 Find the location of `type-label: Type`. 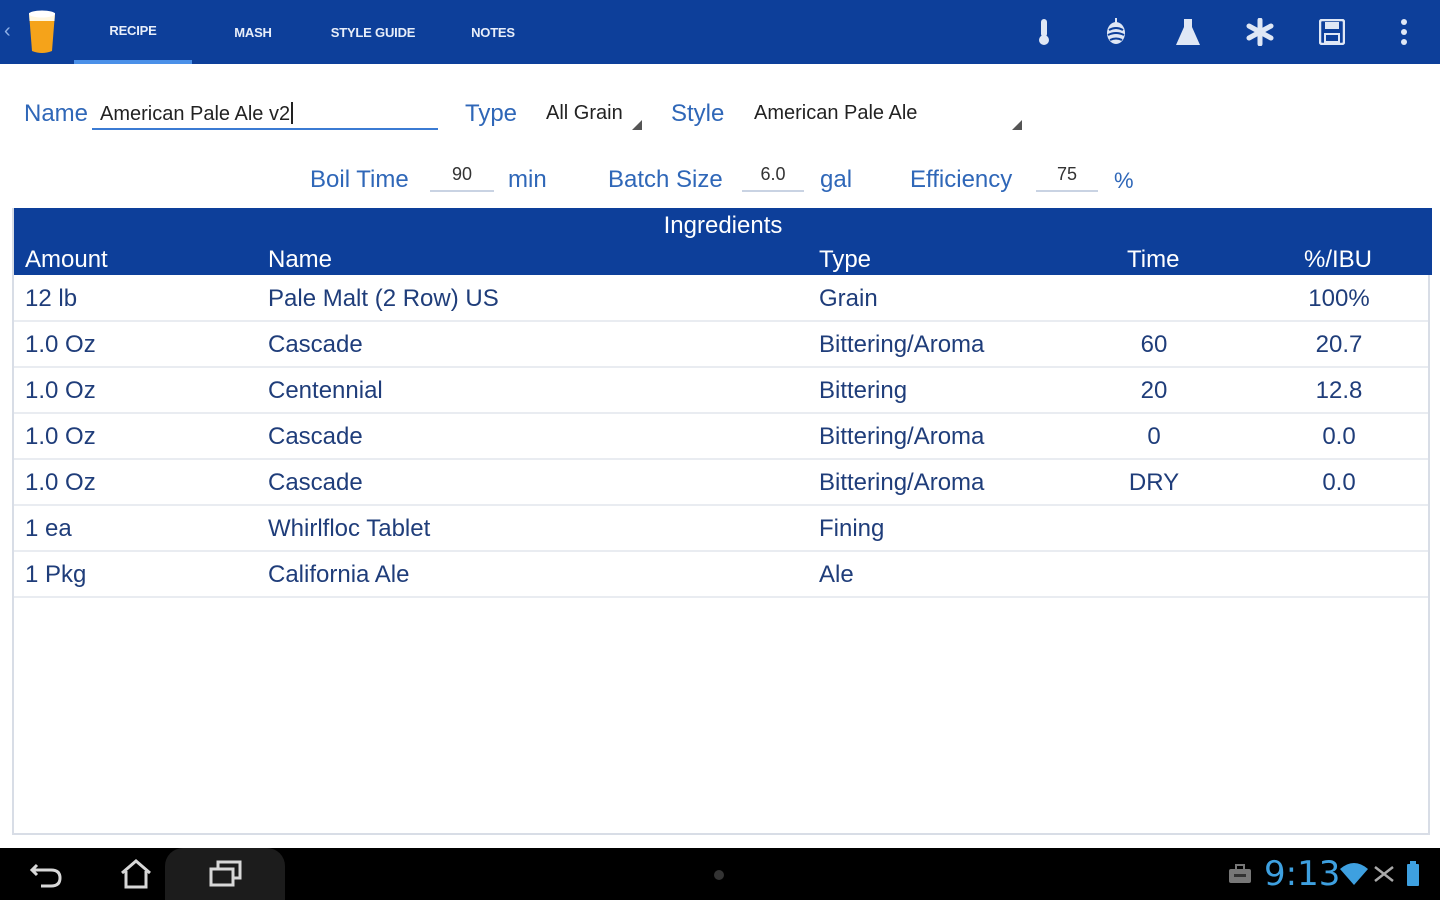

type-label: Type is located at coordinates (491, 113).